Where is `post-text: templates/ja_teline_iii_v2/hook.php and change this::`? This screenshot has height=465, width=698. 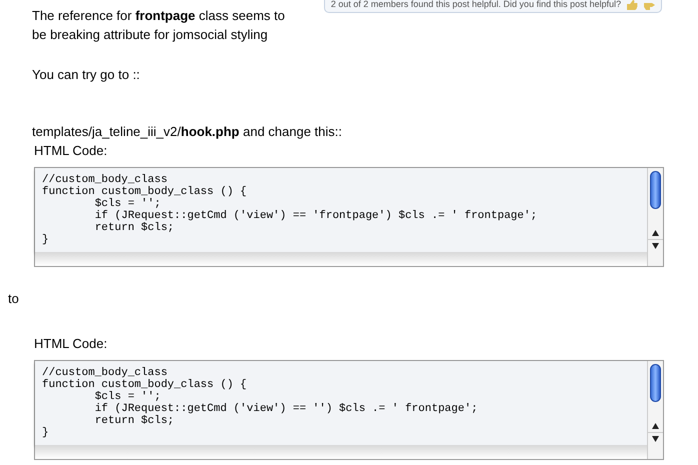
post-text: templates/ja_teline_iii_v2/hook.php and change this:: is located at coordinates (188, 131).